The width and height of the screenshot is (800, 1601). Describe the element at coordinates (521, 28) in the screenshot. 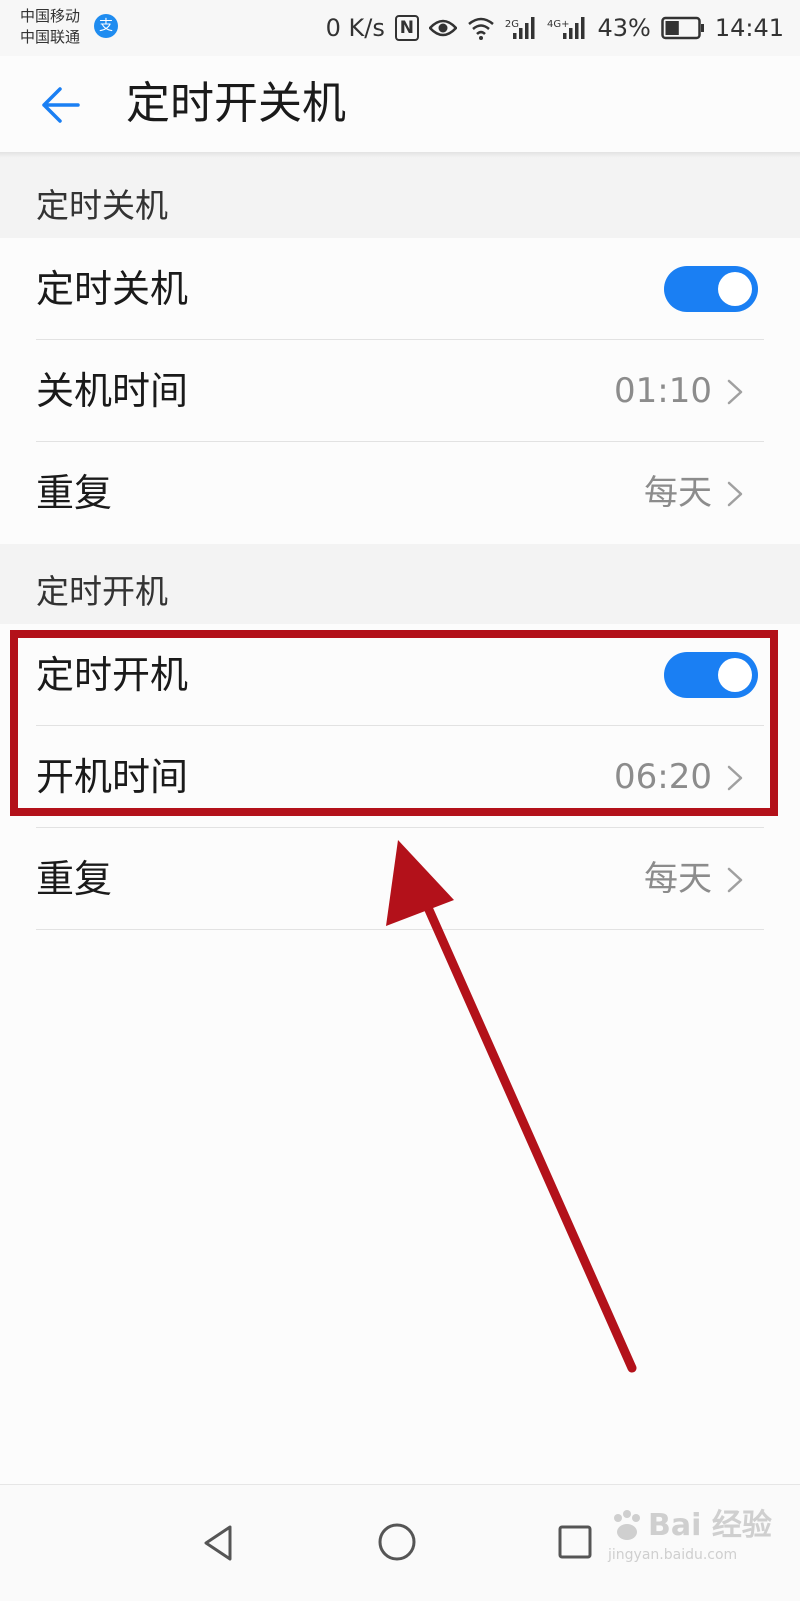

I see `signal-1: 2G` at that location.